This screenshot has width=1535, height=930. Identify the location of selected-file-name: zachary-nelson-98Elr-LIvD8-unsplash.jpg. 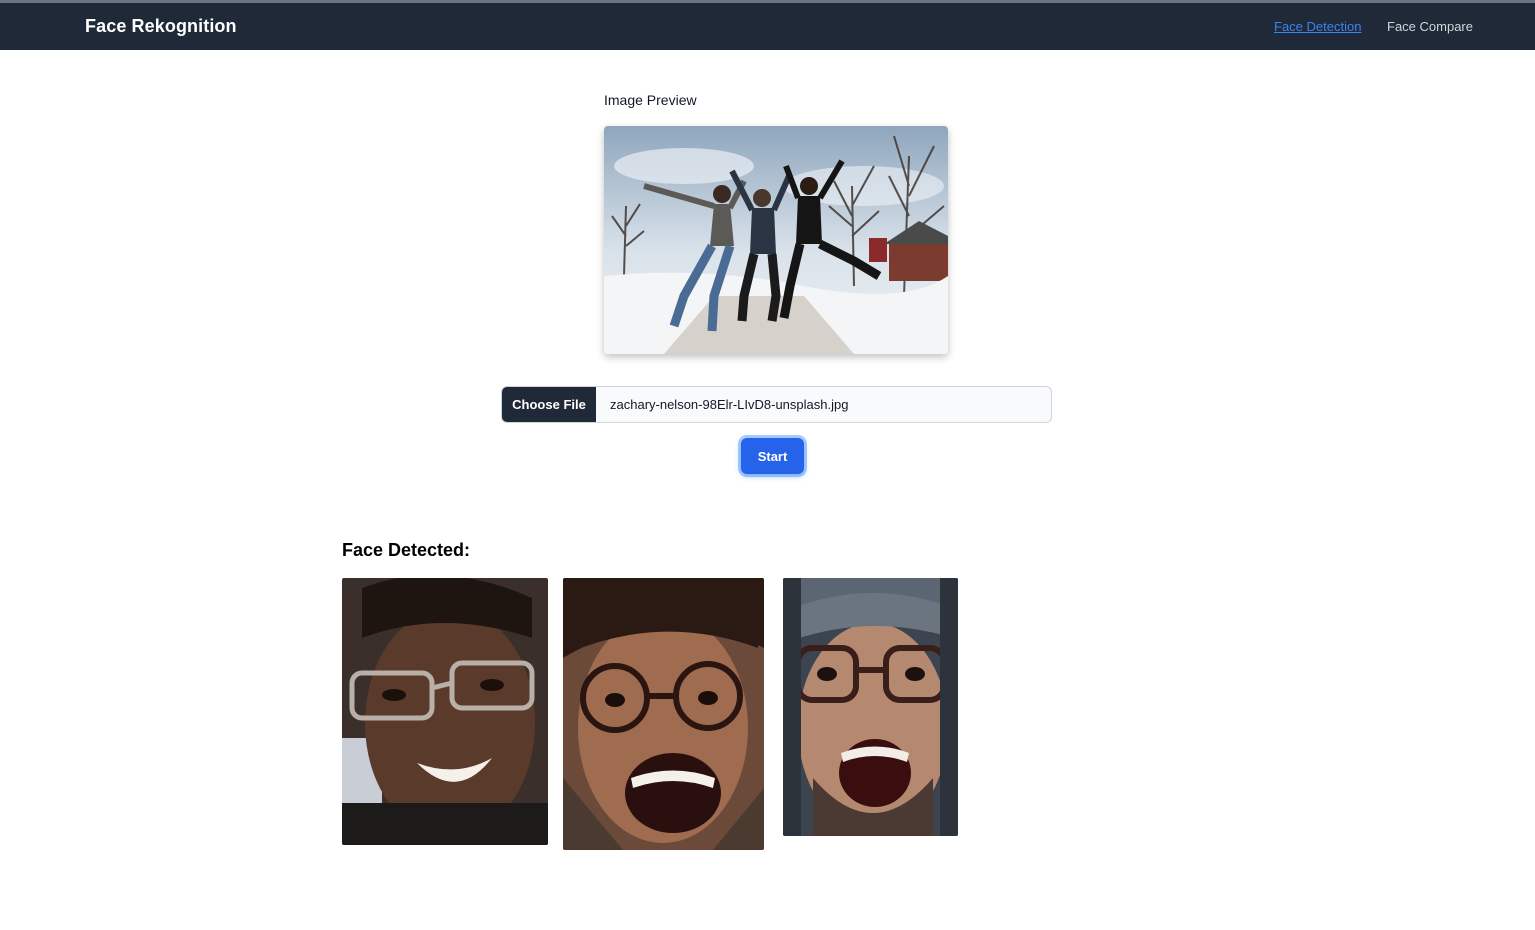
(729, 404).